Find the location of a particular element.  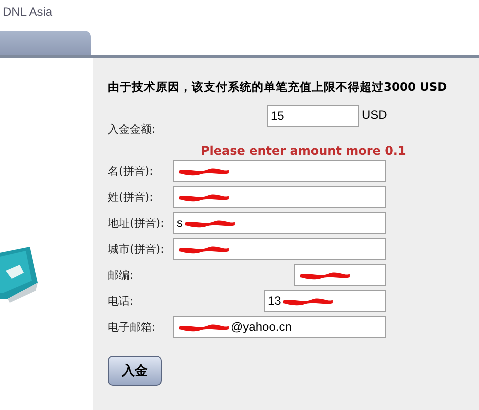

deposit-button: 入金 is located at coordinates (135, 371).